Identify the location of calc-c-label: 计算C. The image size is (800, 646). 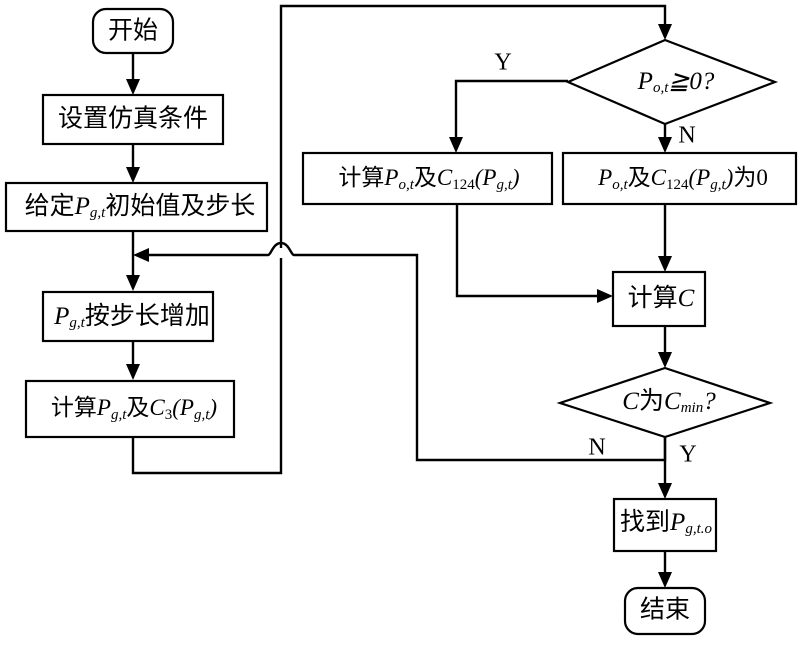
(657, 298).